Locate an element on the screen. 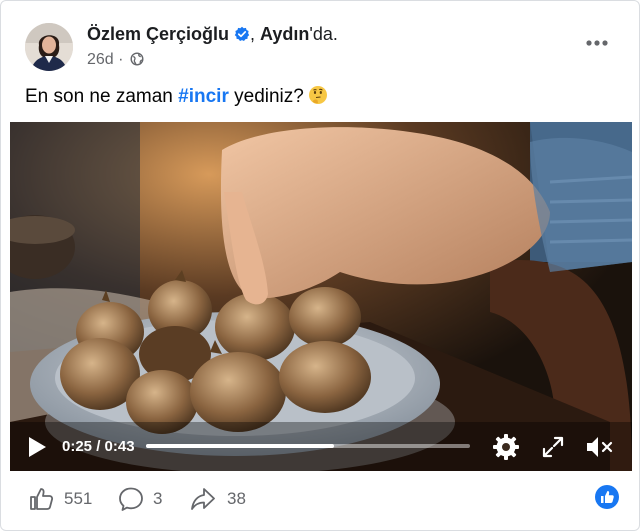 The height and width of the screenshot is (532, 640). post-text-start: En son ne zaman is located at coordinates (102, 96).